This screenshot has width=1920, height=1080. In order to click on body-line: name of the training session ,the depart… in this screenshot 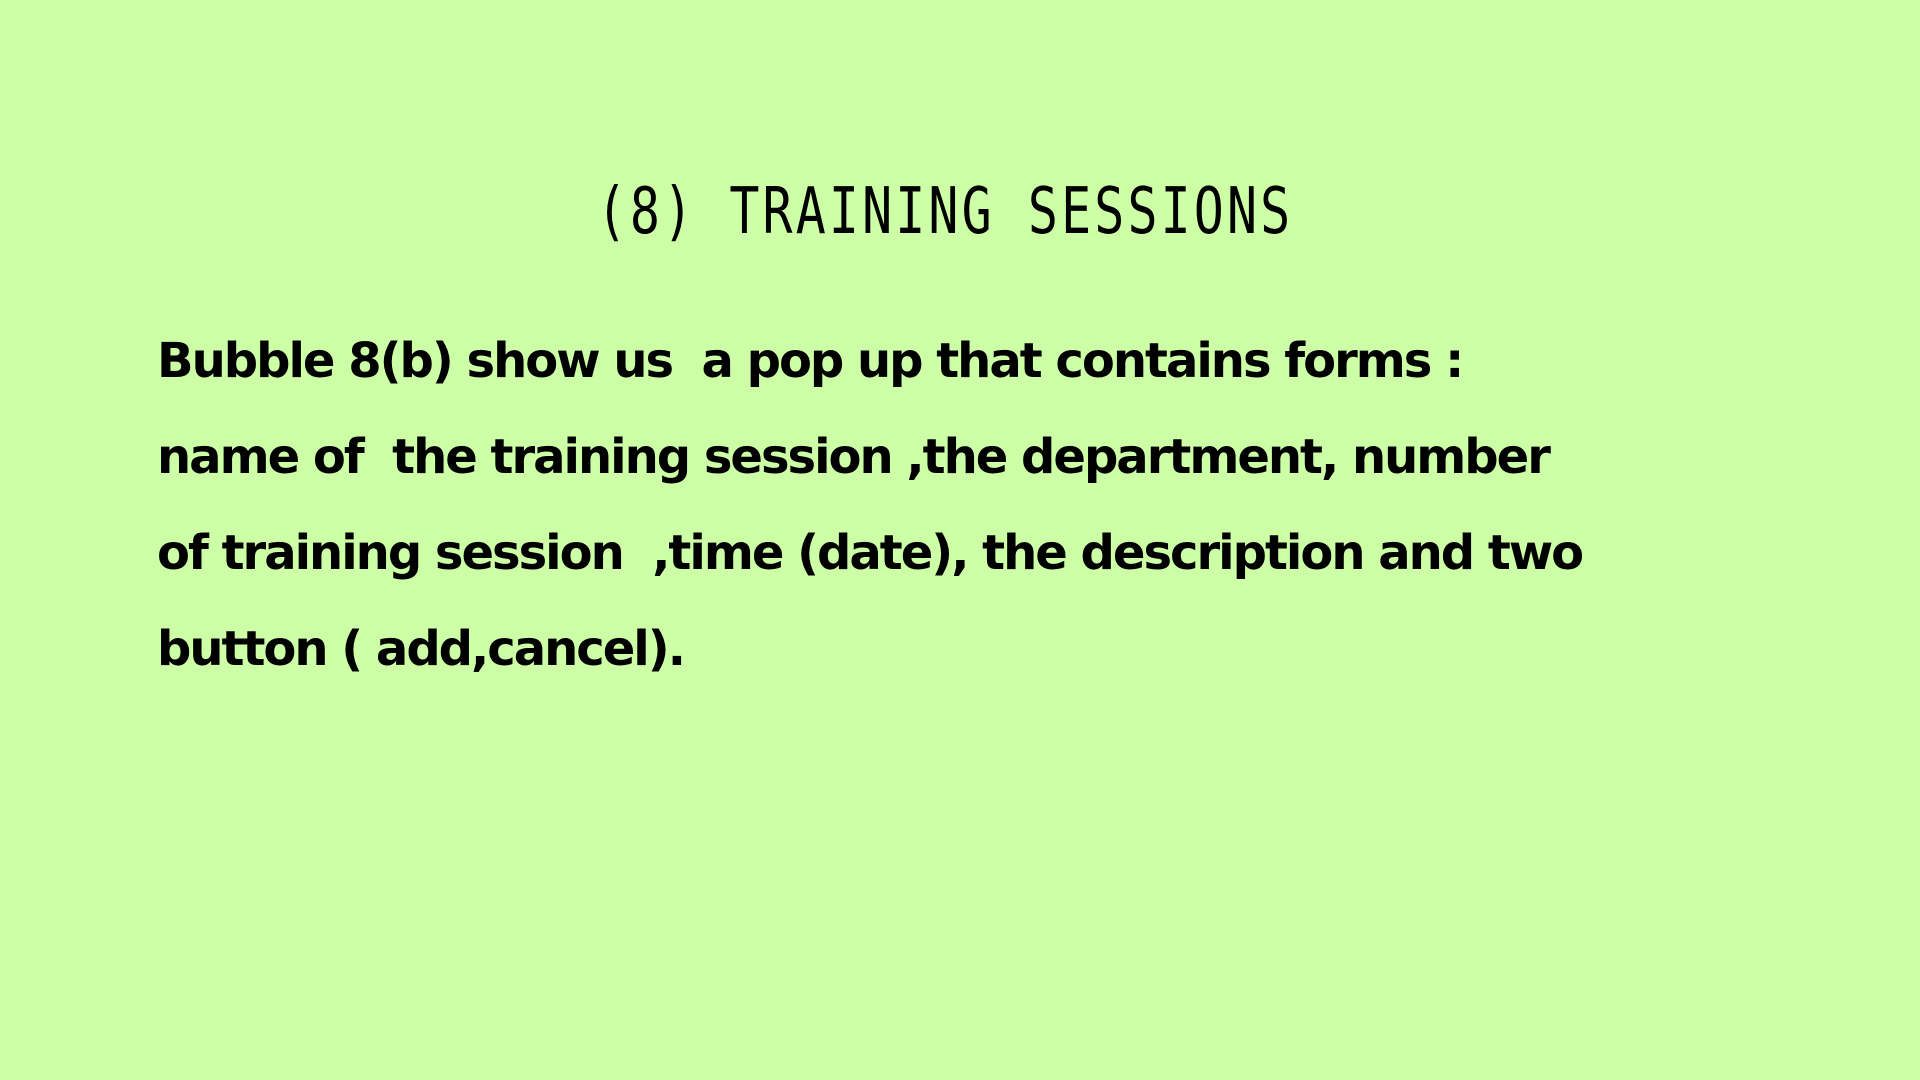, I will do `click(854, 457)`.